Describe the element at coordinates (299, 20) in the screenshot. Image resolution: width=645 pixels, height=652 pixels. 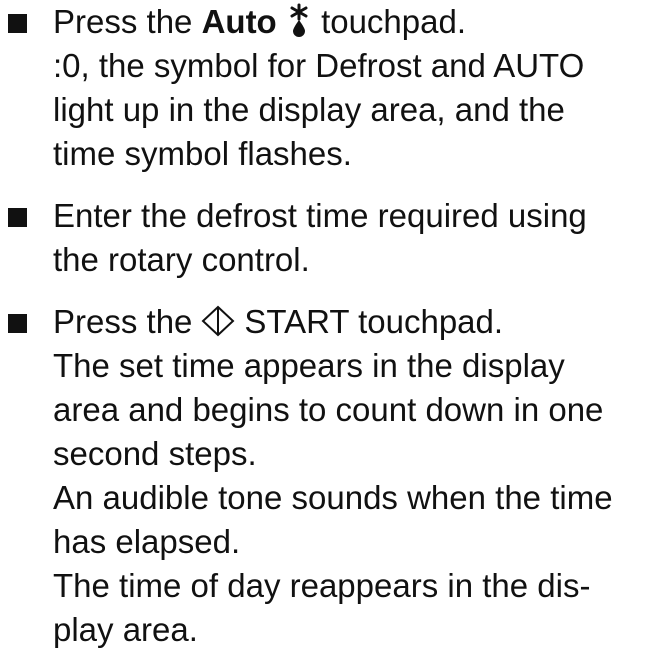
I see `defrost-snowflake-drop-icon` at that location.